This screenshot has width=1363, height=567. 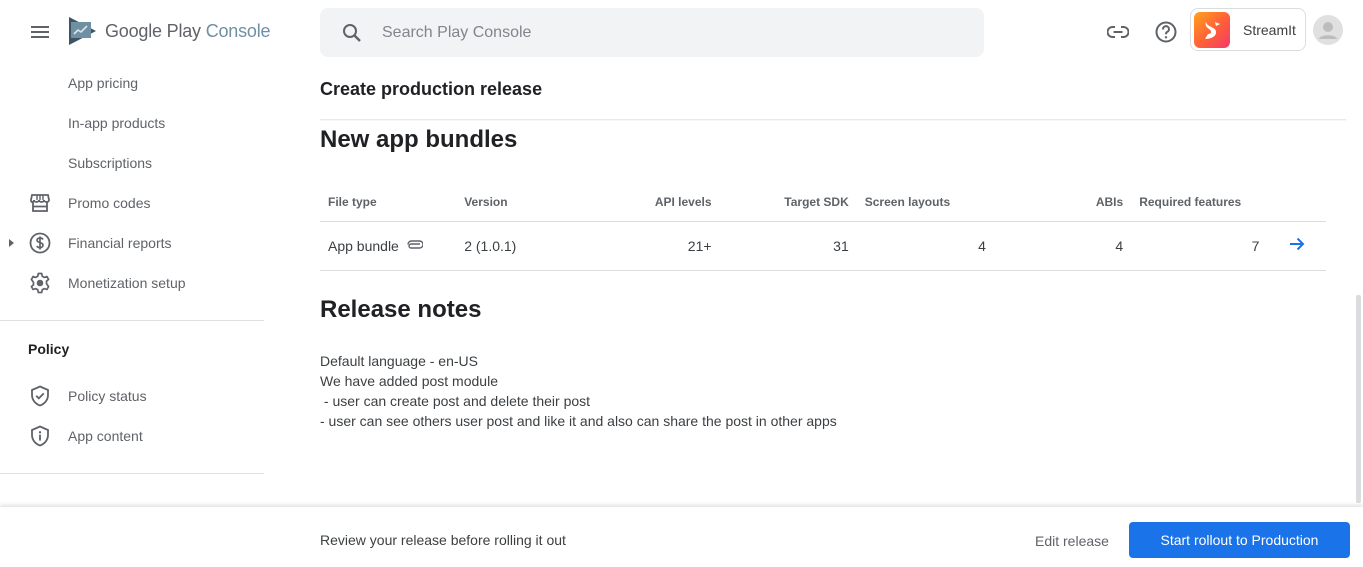 What do you see at coordinates (82, 31) in the screenshot?
I see `play-console-logo-icon` at bounding box center [82, 31].